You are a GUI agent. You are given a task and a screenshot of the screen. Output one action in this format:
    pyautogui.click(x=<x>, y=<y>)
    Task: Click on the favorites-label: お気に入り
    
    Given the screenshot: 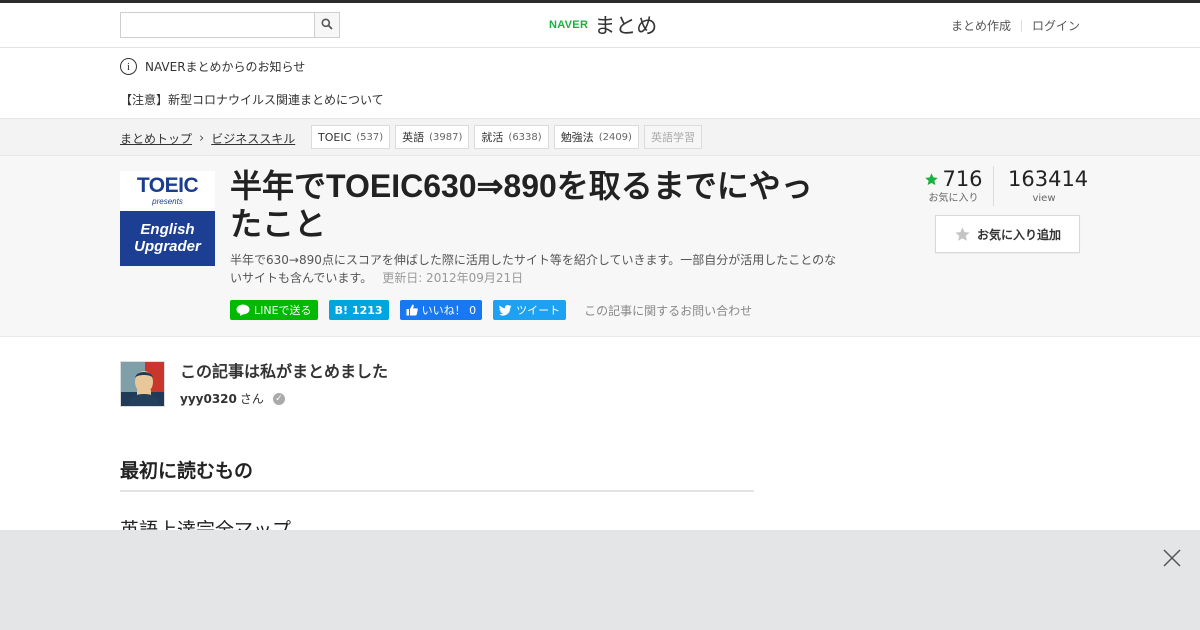 What is the action you would take?
    pyautogui.click(x=953, y=198)
    